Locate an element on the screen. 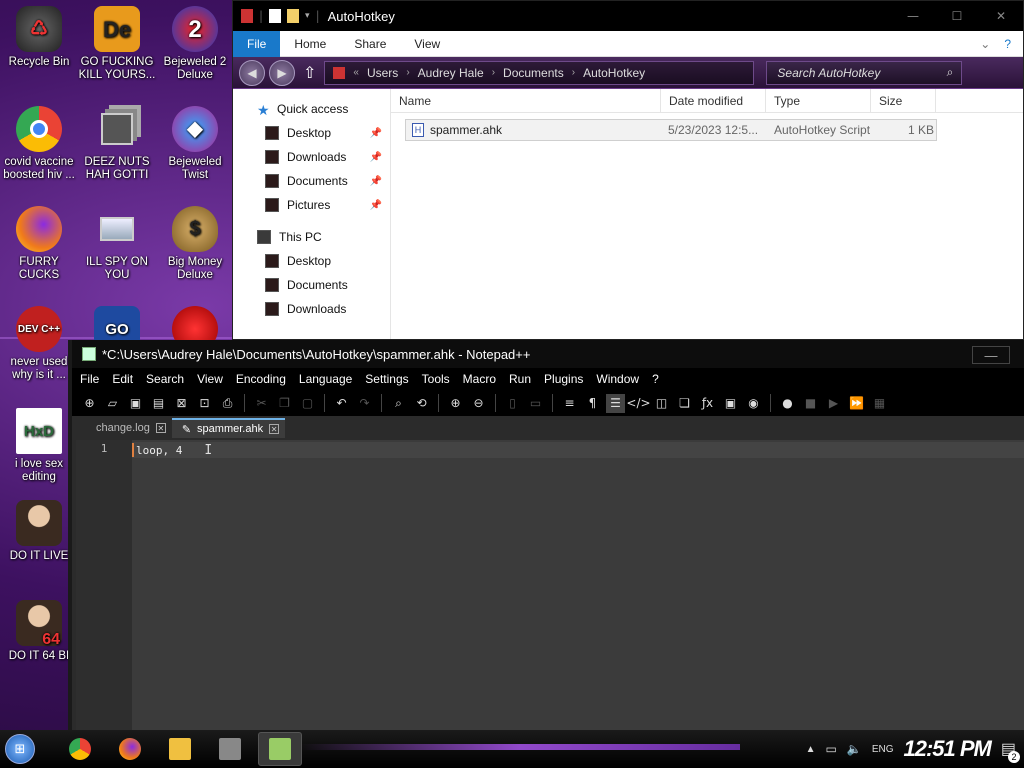 Image resolution: width=1024 pixels, height=768 pixels. properties-icon is located at coordinates (275, 16).